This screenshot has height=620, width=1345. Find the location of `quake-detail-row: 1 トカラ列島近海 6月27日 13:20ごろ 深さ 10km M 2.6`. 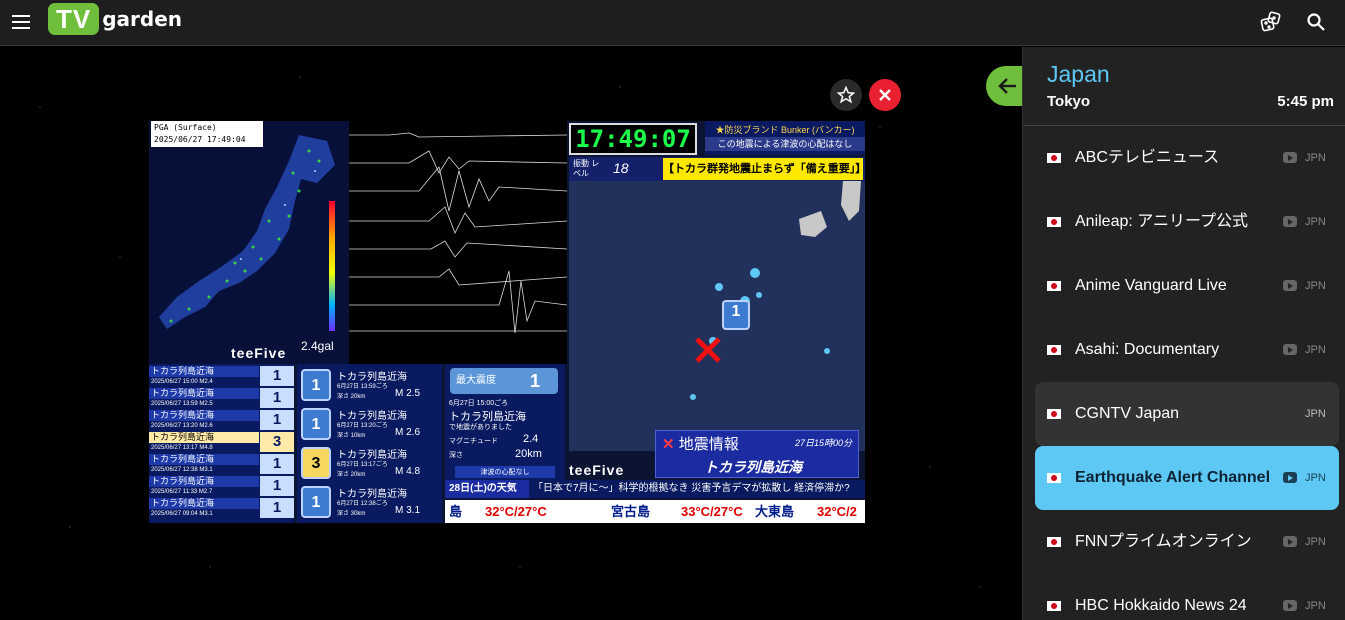

quake-detail-row: 1 トカラ列島近海 6月27日 13:20ごろ 深さ 10km M 2.6 is located at coordinates (369, 424).